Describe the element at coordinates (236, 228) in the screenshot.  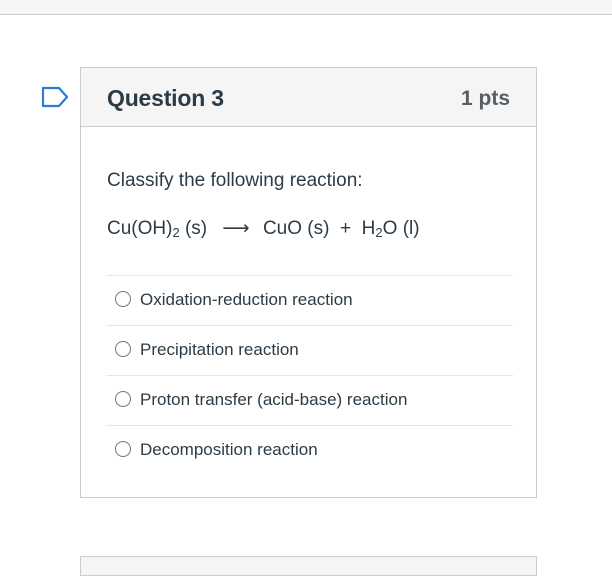
I see `reaction-arrow: ⟶` at that location.